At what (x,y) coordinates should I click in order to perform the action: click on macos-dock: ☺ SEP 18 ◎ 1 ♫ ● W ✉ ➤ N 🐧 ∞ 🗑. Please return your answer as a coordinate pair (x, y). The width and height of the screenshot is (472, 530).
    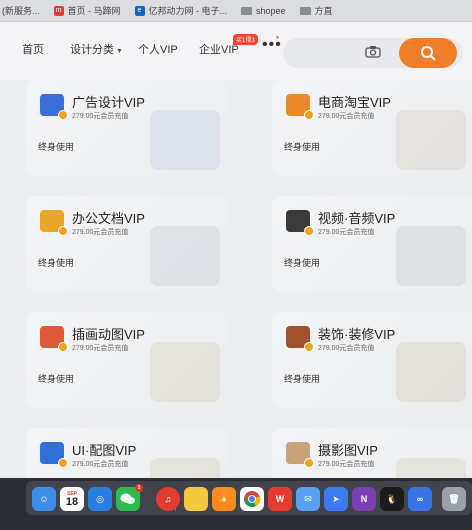
    Looking at the image, I should click on (236, 504).